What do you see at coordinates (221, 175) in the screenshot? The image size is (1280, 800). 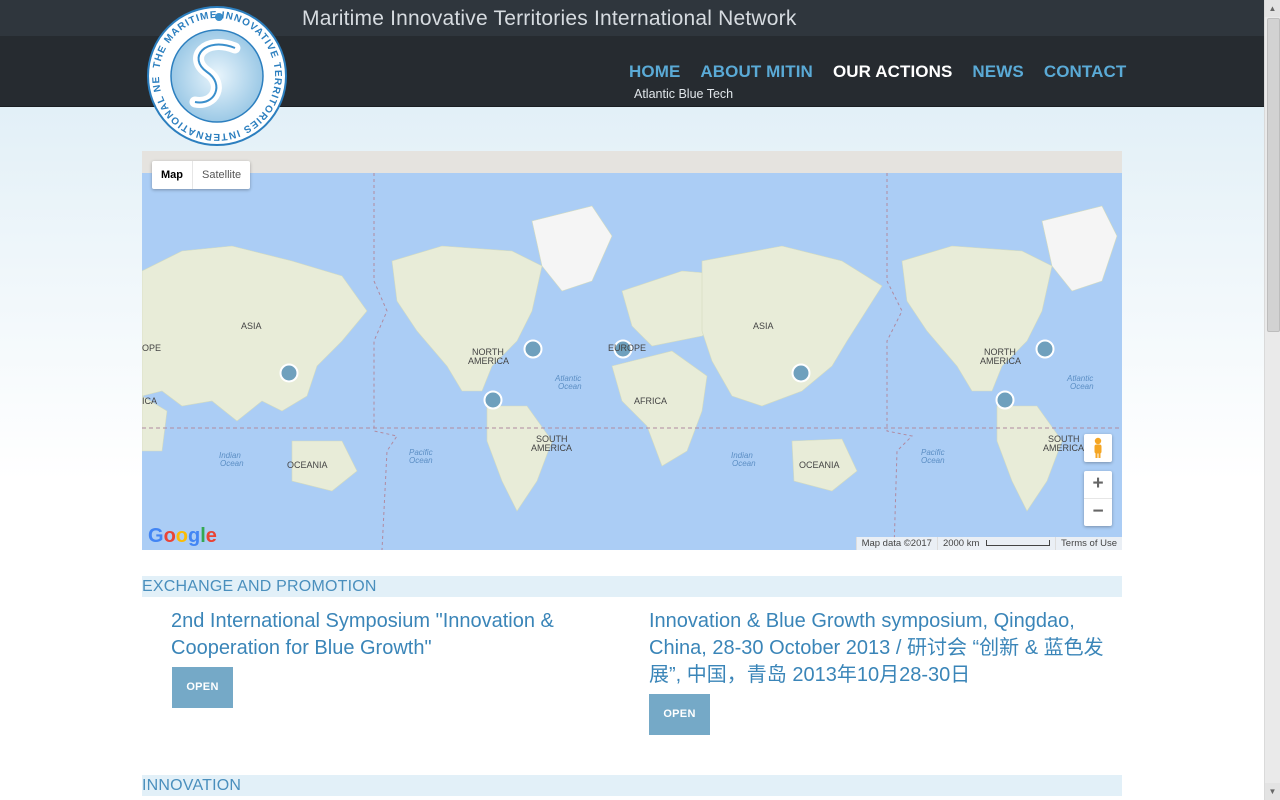 I see `map-type-satellite-button: Satellite` at bounding box center [221, 175].